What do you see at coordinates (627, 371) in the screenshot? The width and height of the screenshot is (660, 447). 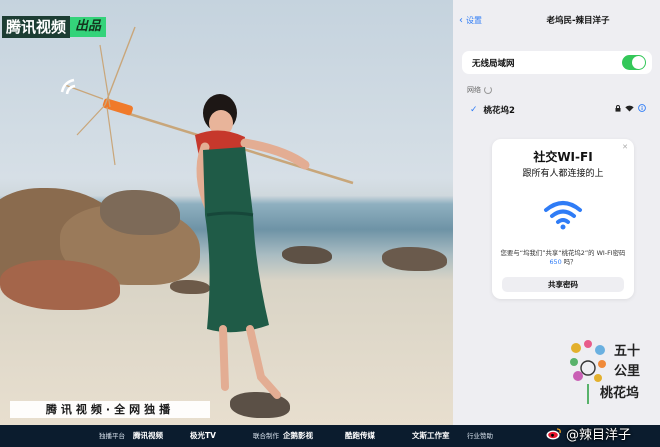 I see `logo-text-line2: 公里` at bounding box center [627, 371].